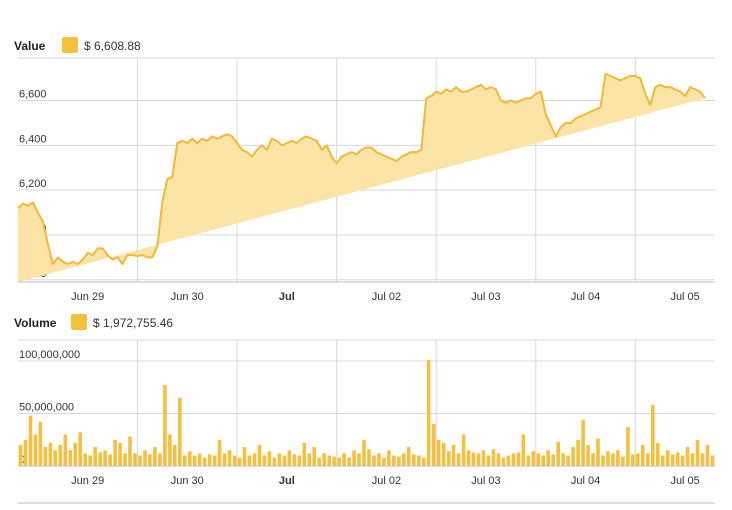 This screenshot has width=732, height=510. What do you see at coordinates (133, 323) in the screenshot?
I see `volume-legend-amount: $ 1,972,755.46` at bounding box center [133, 323].